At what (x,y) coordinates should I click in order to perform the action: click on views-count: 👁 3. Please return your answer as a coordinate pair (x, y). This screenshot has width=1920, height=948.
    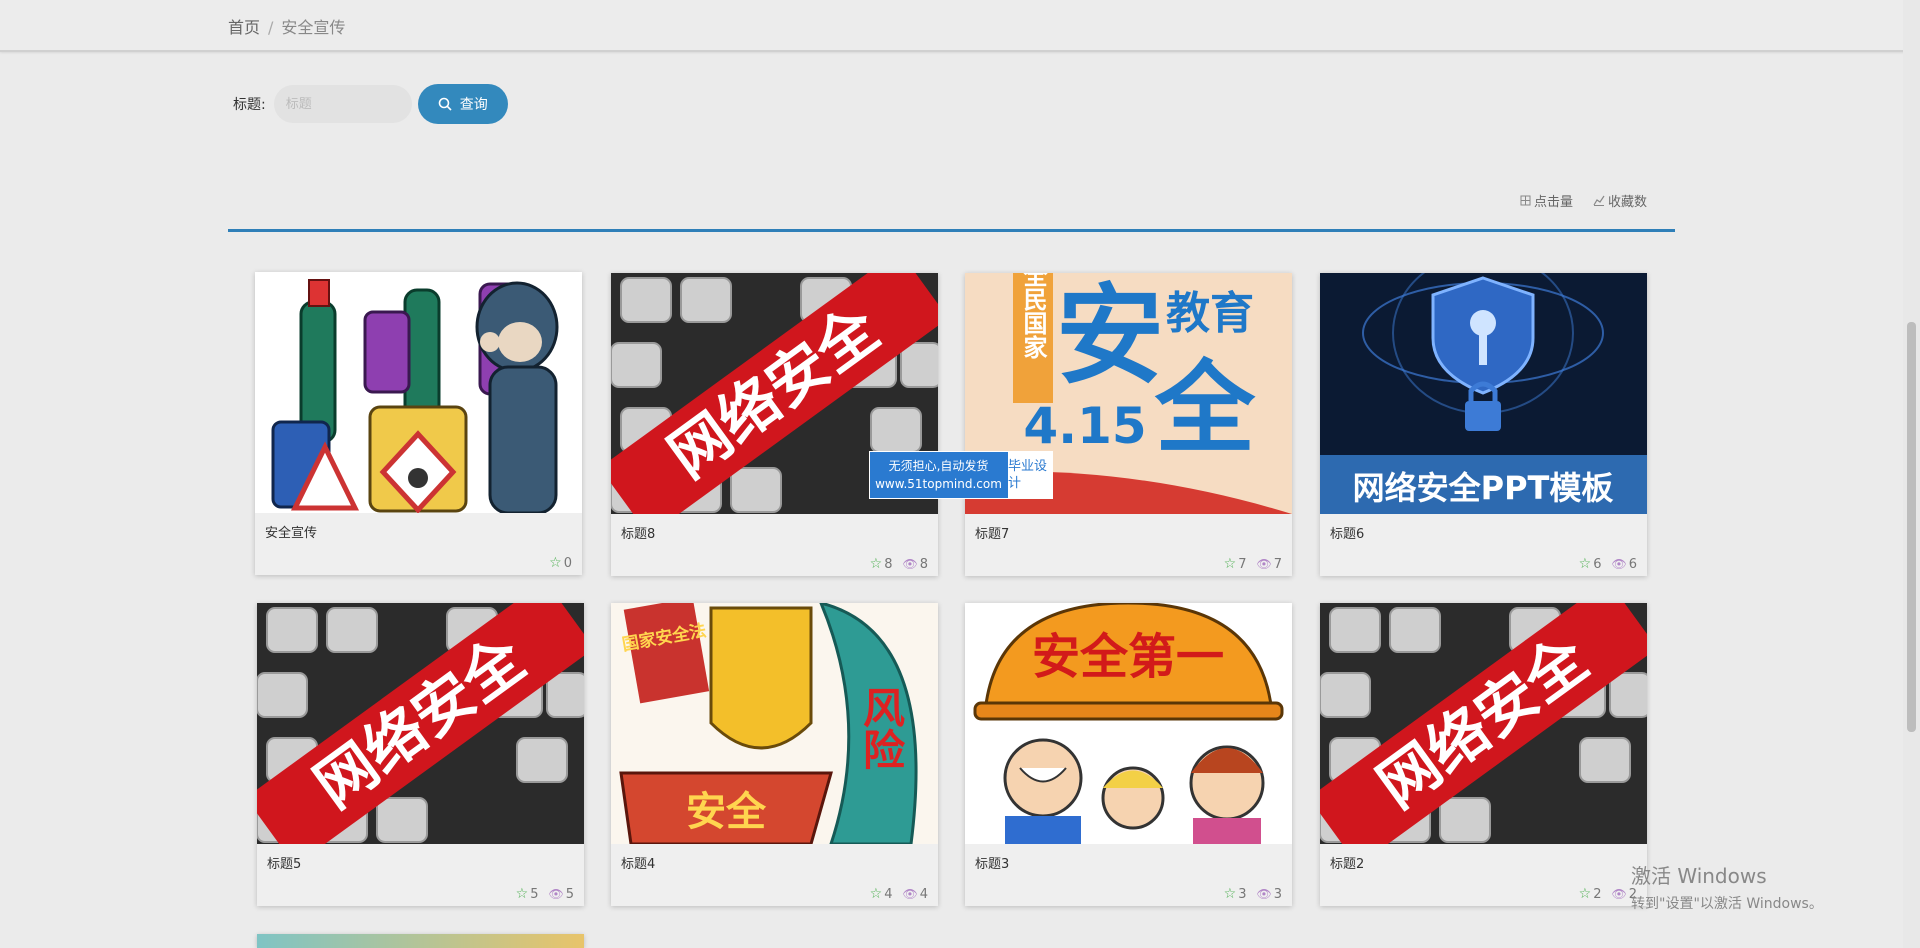
    Looking at the image, I should click on (1269, 894).